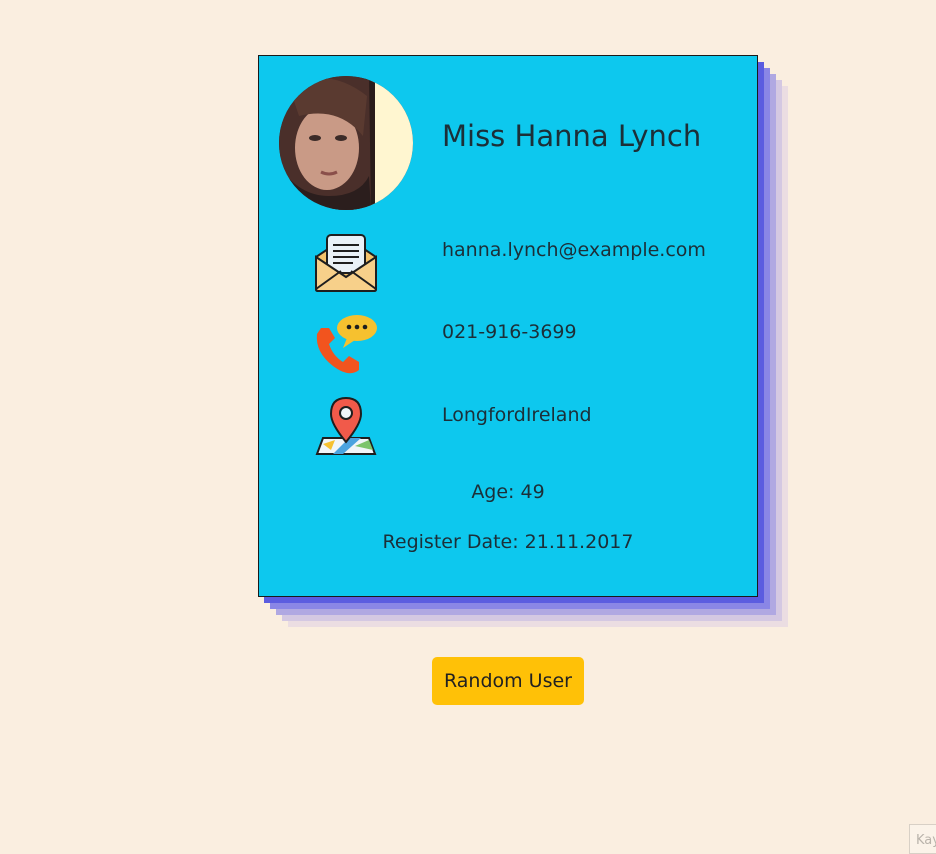 The width and height of the screenshot is (936, 854). I want to click on random-user-button: Random User, so click(508, 681).